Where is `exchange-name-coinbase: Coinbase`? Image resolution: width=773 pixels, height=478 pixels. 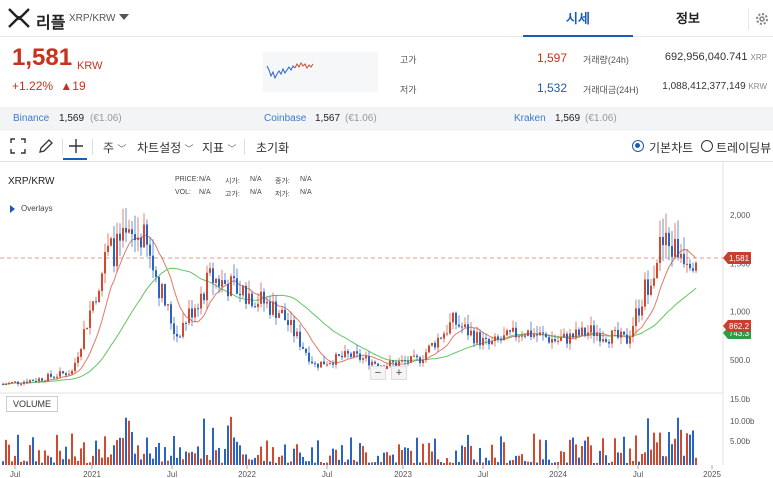
exchange-name-coinbase: Coinbase is located at coordinates (285, 118).